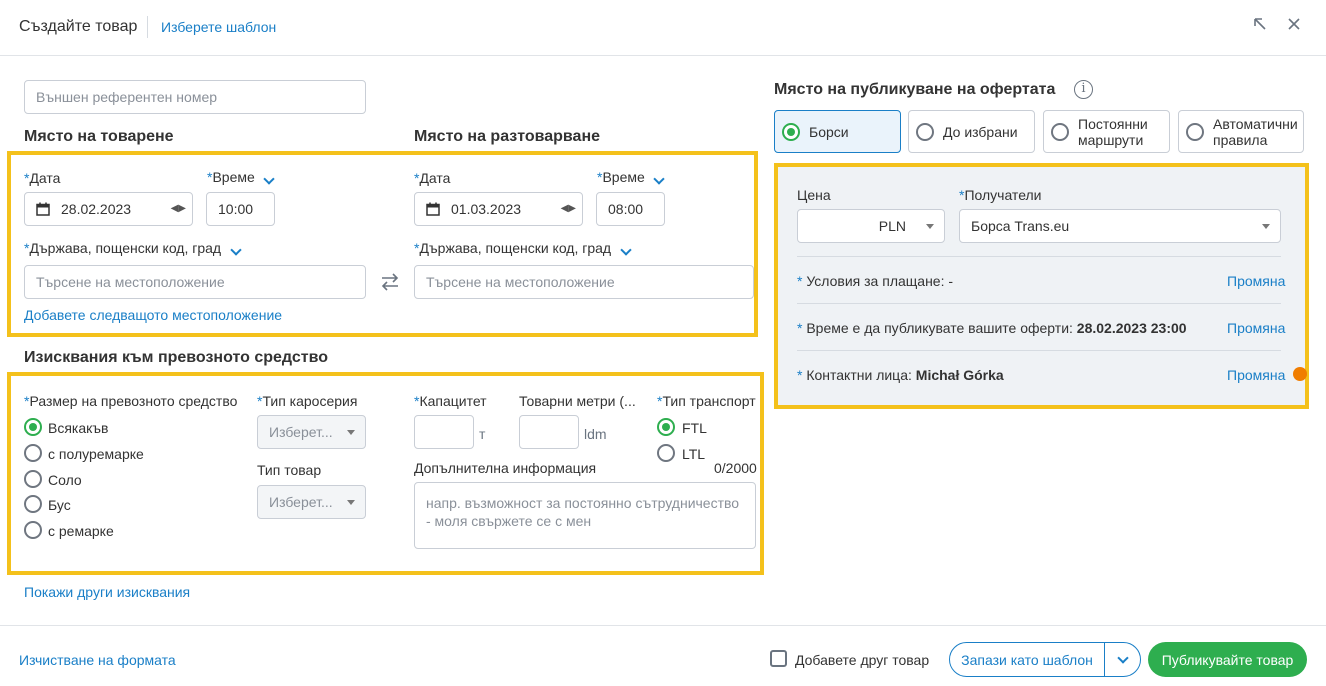 The width and height of the screenshot is (1326, 686). Describe the element at coordinates (1083, 89) in the screenshot. I see `info-icon: i` at that location.